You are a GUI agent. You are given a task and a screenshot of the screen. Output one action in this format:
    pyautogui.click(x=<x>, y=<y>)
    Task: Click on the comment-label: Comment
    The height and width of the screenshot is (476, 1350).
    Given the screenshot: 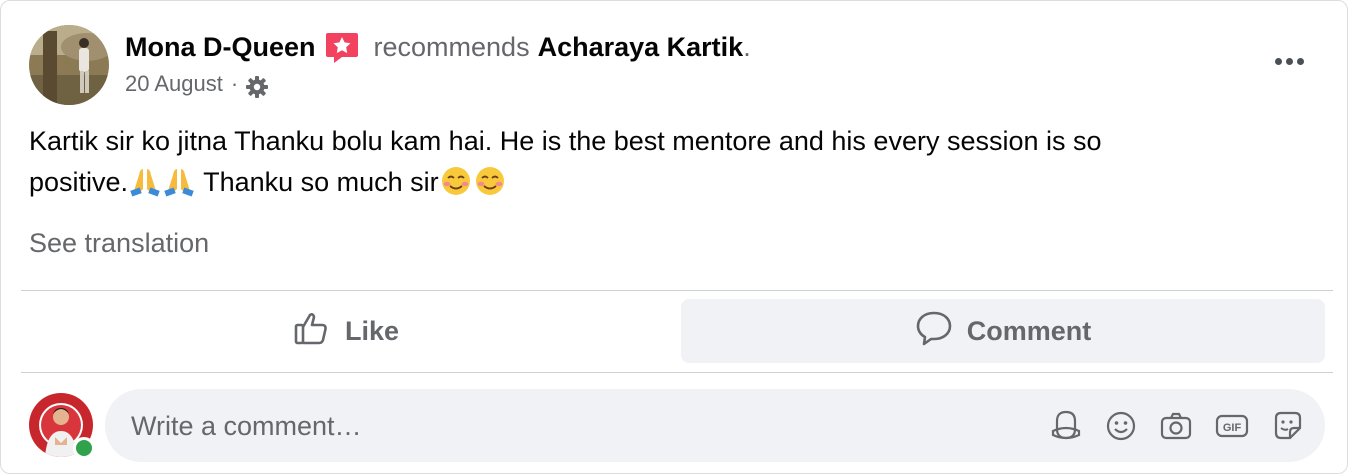 What is the action you would take?
    pyautogui.click(x=1029, y=330)
    